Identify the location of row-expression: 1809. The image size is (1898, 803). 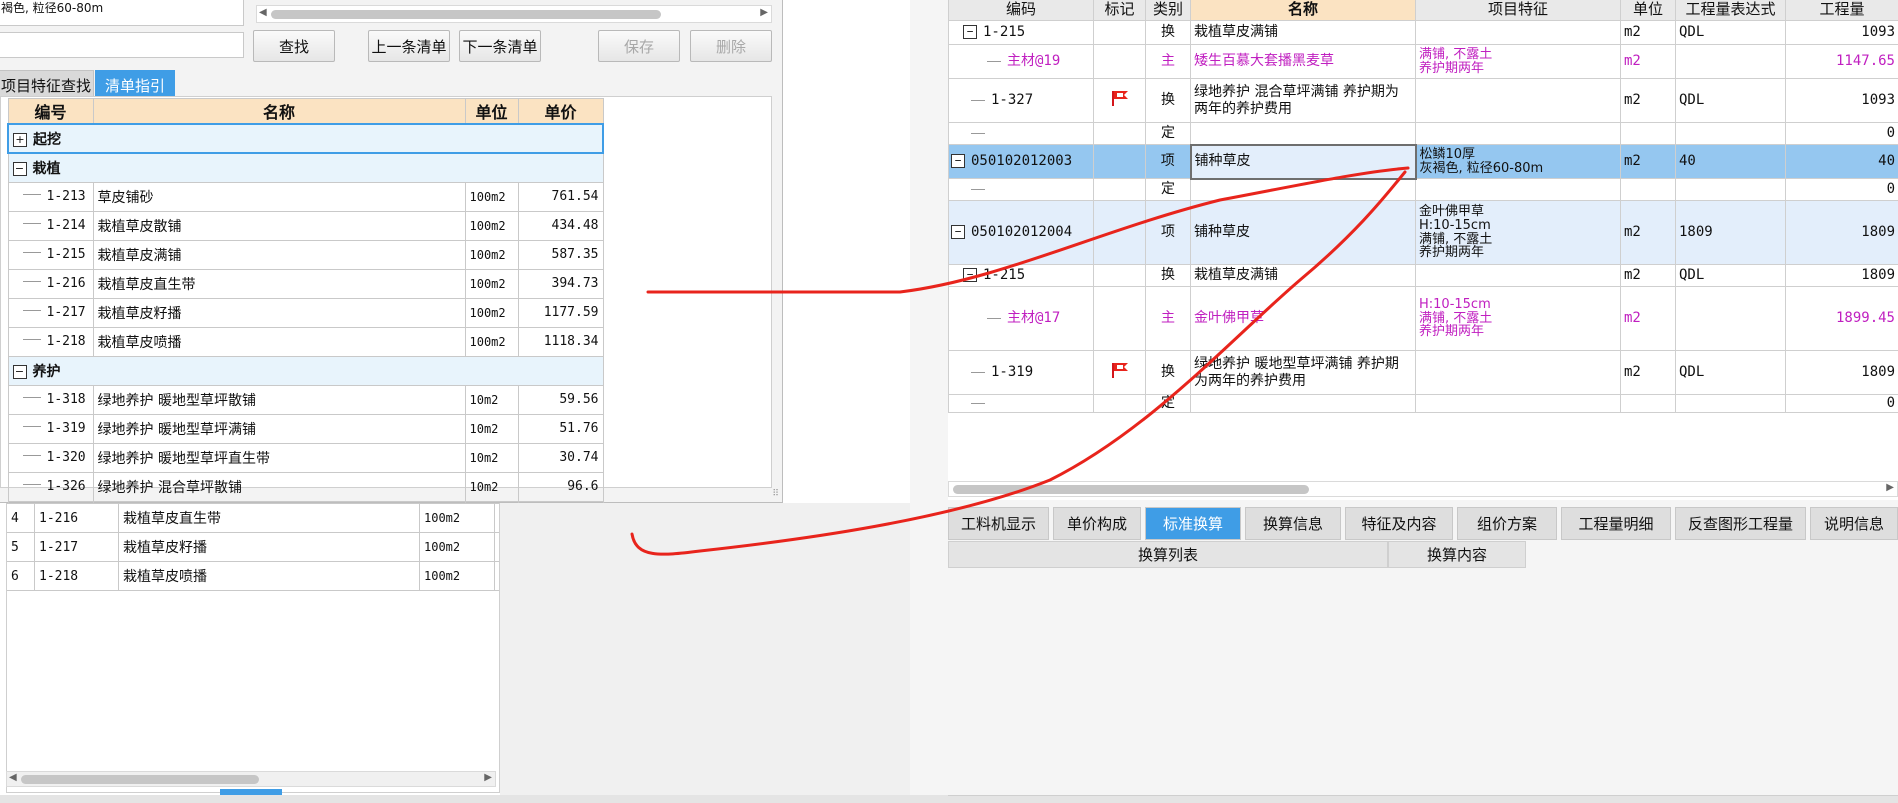
(1730, 232).